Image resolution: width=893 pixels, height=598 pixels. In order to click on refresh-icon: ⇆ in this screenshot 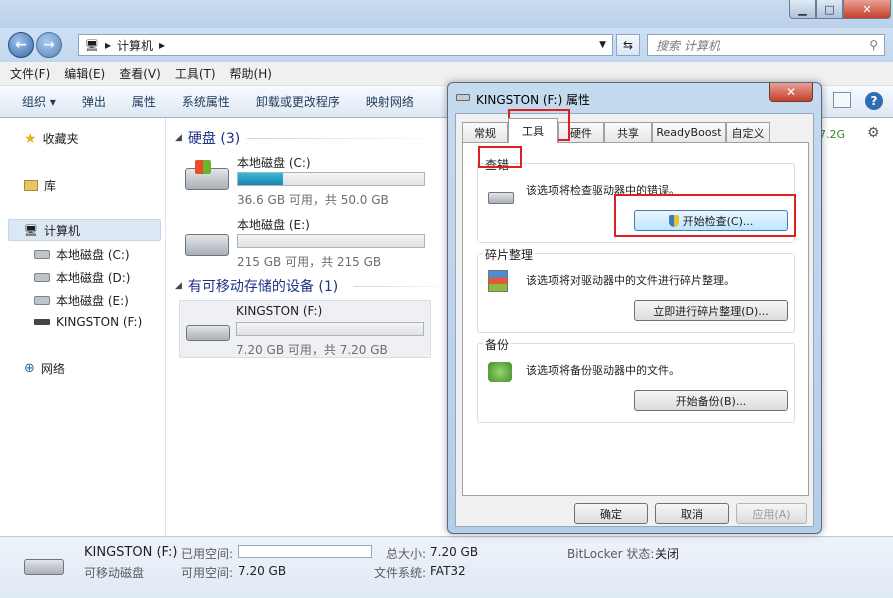, I will do `click(628, 45)`.